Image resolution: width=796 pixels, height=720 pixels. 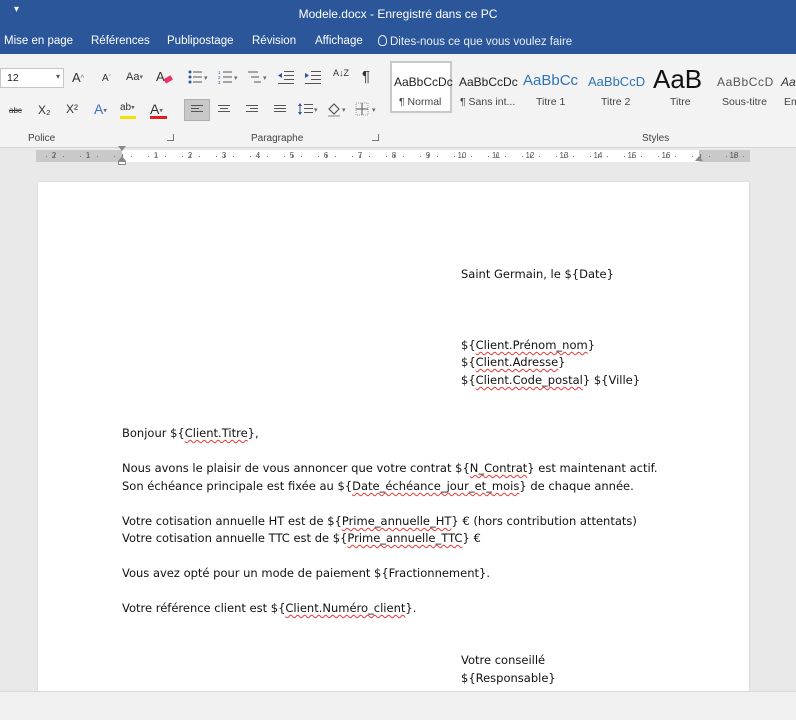 I want to click on strikethrough-button: abc, so click(x=15, y=110).